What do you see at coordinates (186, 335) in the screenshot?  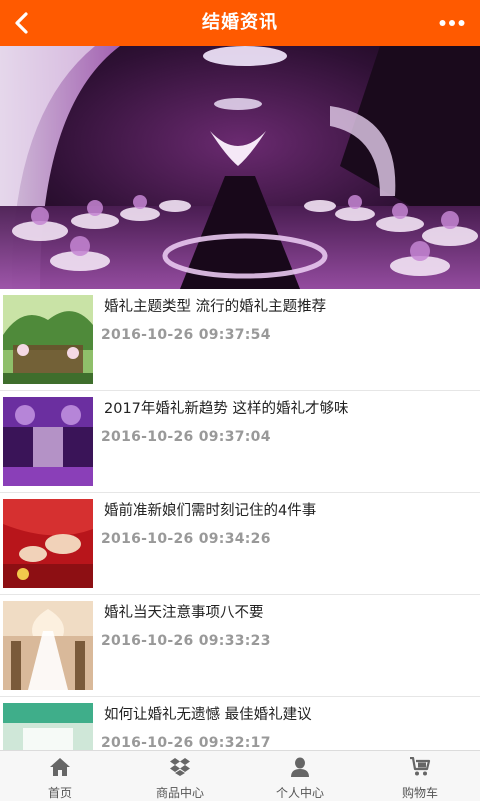 I see `article-date: 2016-10-26 09:37:54` at bounding box center [186, 335].